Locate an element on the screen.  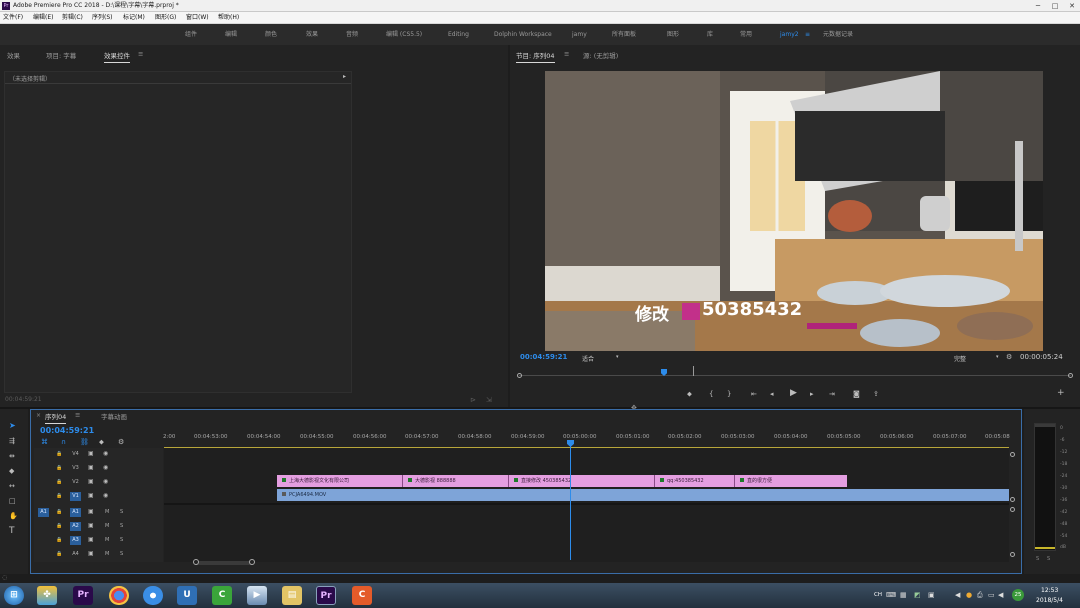
slip-tool-icon: ↔ is located at coordinates (12, 486).